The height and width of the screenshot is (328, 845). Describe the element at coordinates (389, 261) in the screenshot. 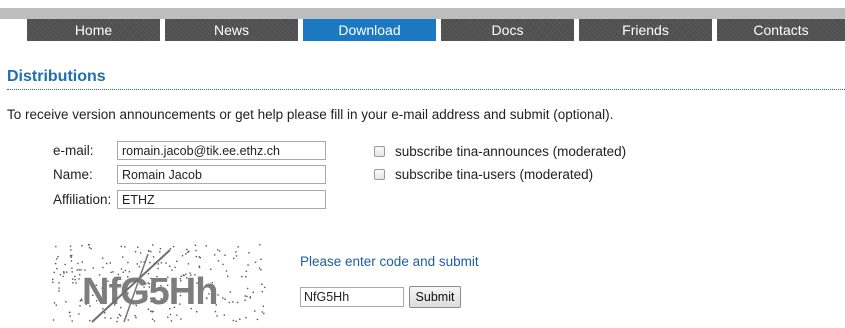

I see `captcha-prompt: Please enter code and submit` at that location.